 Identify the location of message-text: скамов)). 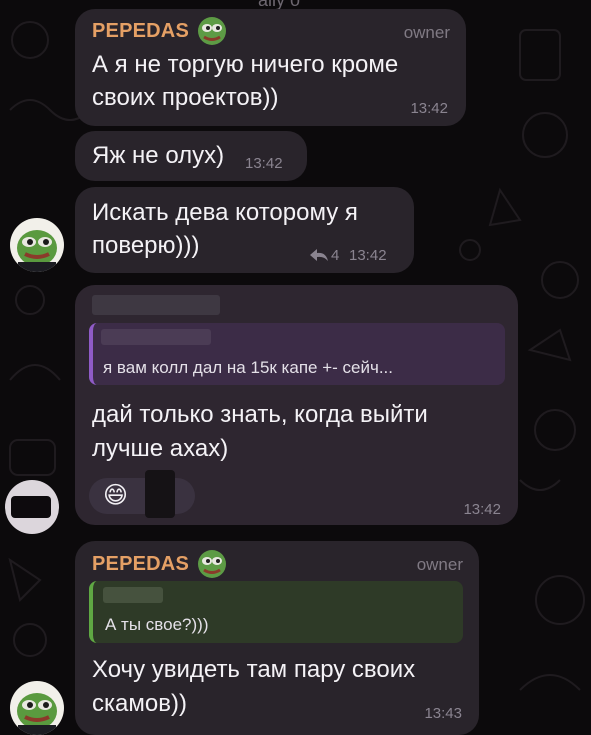
(139, 703).